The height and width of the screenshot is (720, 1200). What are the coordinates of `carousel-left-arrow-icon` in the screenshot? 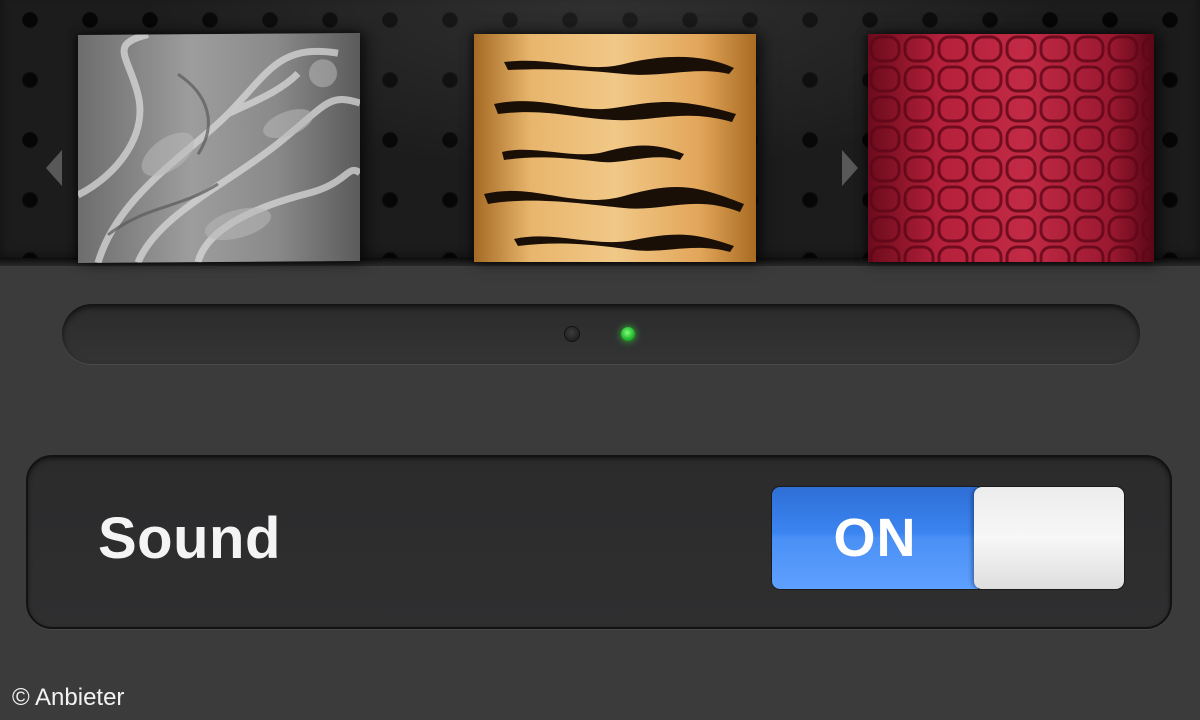 It's located at (54, 168).